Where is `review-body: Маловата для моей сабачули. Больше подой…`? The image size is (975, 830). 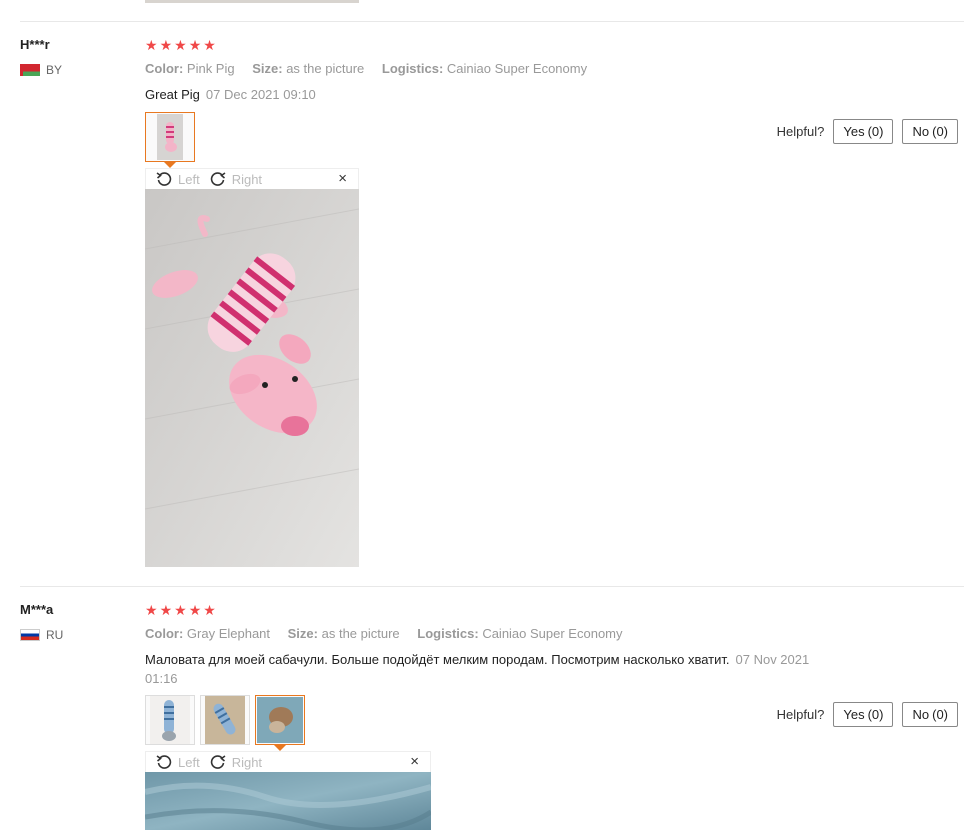
review-body: Маловата для моей сабачули. Больше подой… is located at coordinates (437, 659).